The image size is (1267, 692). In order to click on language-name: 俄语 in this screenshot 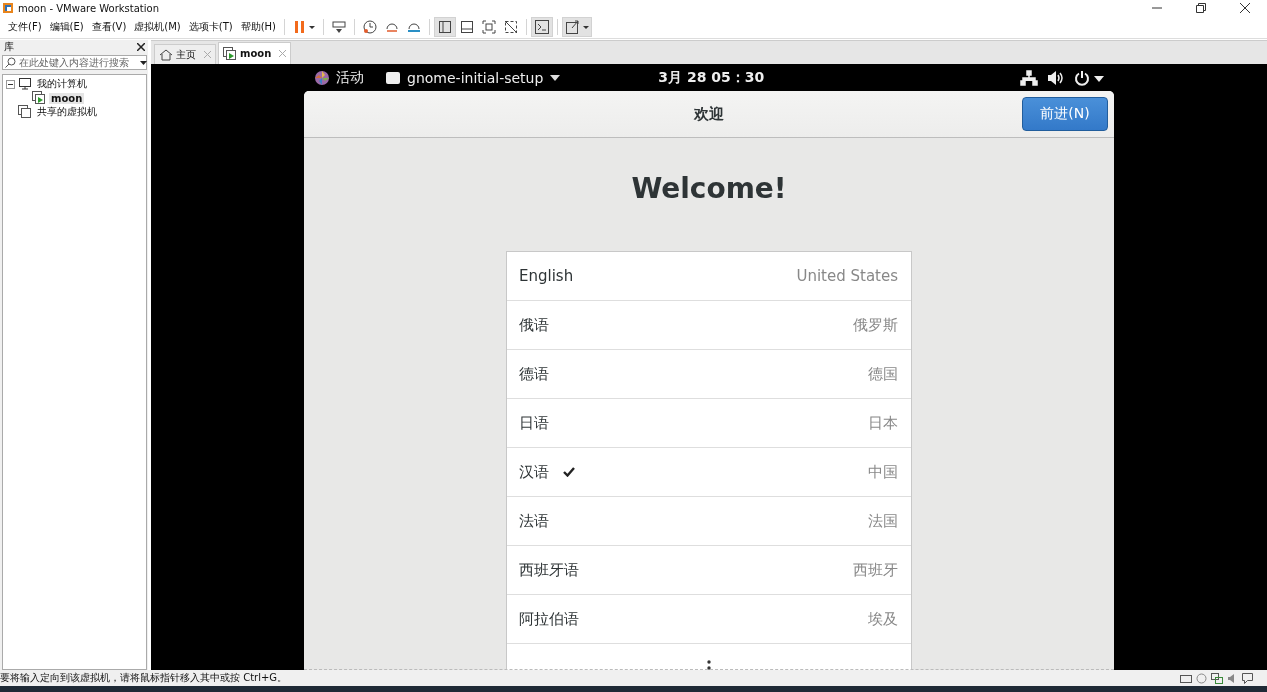, I will do `click(534, 325)`.